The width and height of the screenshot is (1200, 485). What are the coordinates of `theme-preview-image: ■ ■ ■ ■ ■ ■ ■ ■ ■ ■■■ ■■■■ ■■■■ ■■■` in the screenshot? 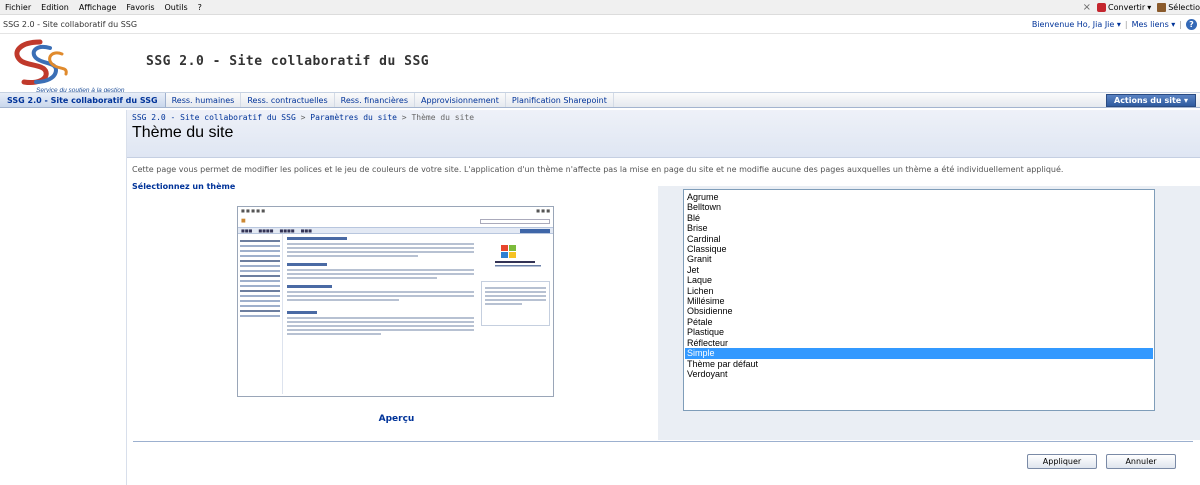 It's located at (395, 301).